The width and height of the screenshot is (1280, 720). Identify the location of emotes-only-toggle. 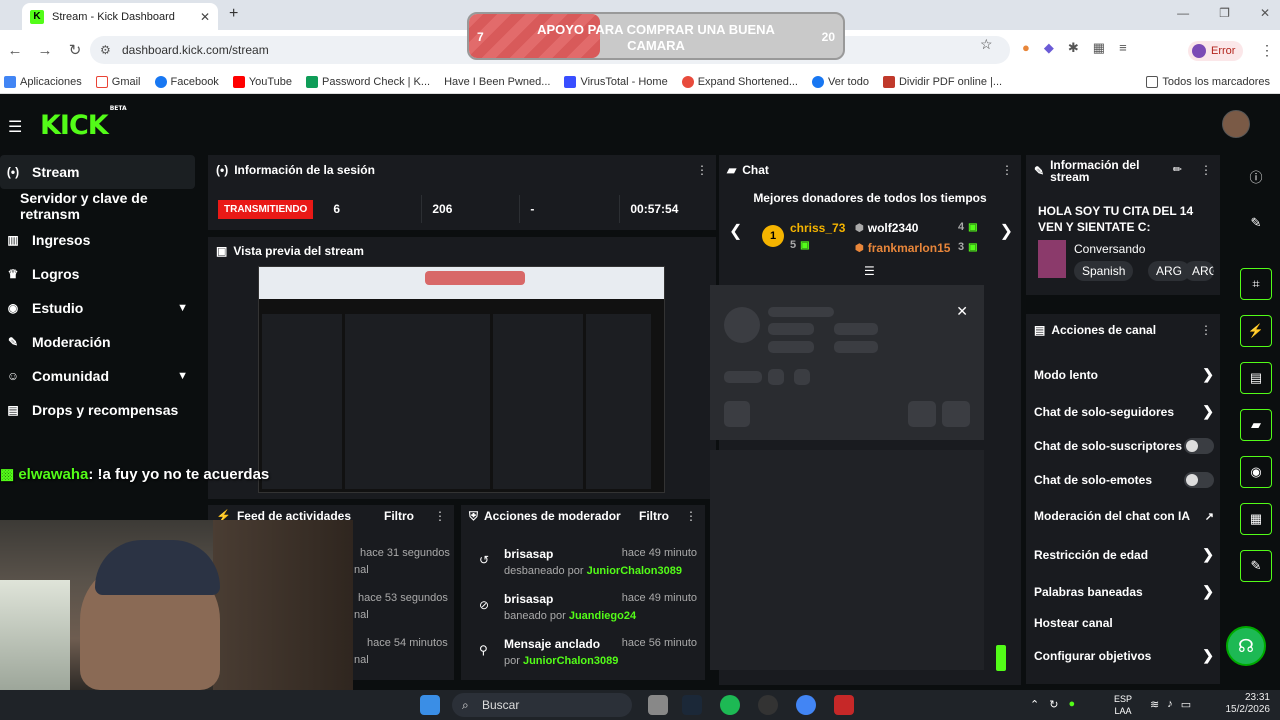
(1199, 480).